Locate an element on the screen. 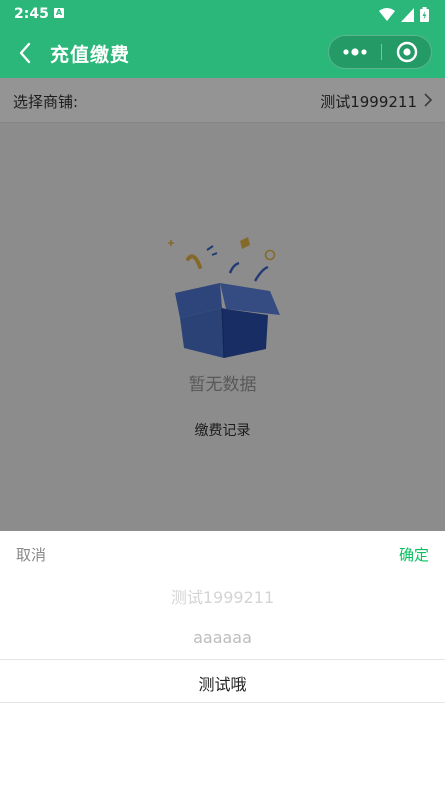 The image size is (445, 789). picker-cancel-button: 取消 is located at coordinates (31, 554).